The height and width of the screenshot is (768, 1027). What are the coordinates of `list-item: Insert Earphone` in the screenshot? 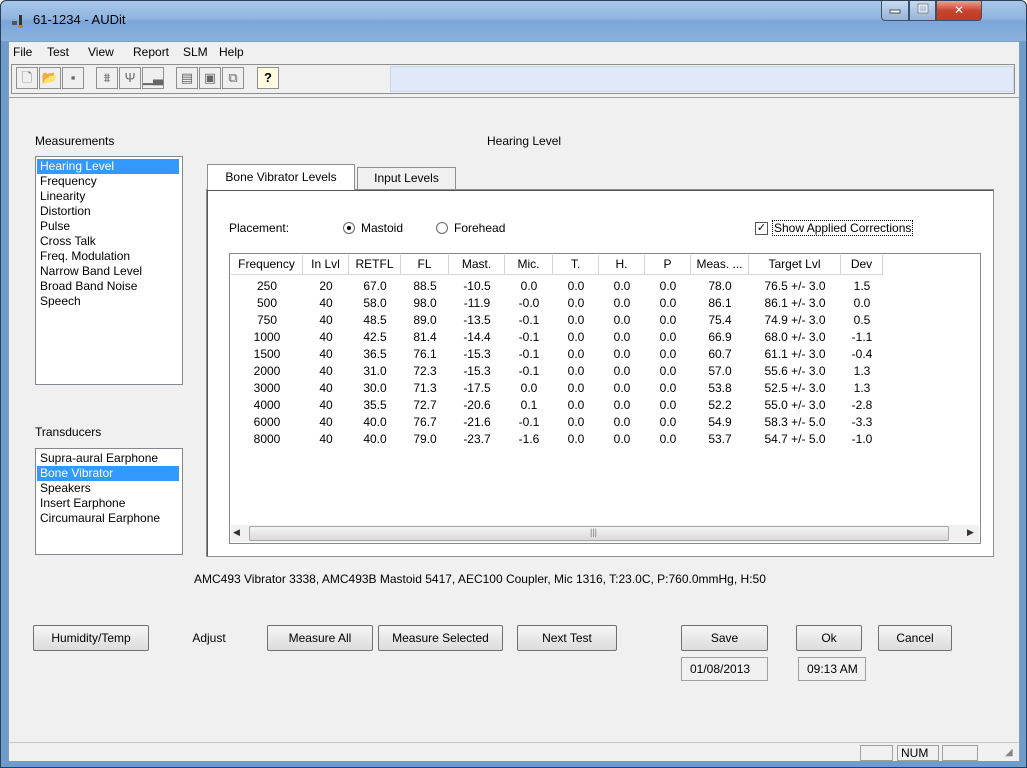 It's located at (108, 503).